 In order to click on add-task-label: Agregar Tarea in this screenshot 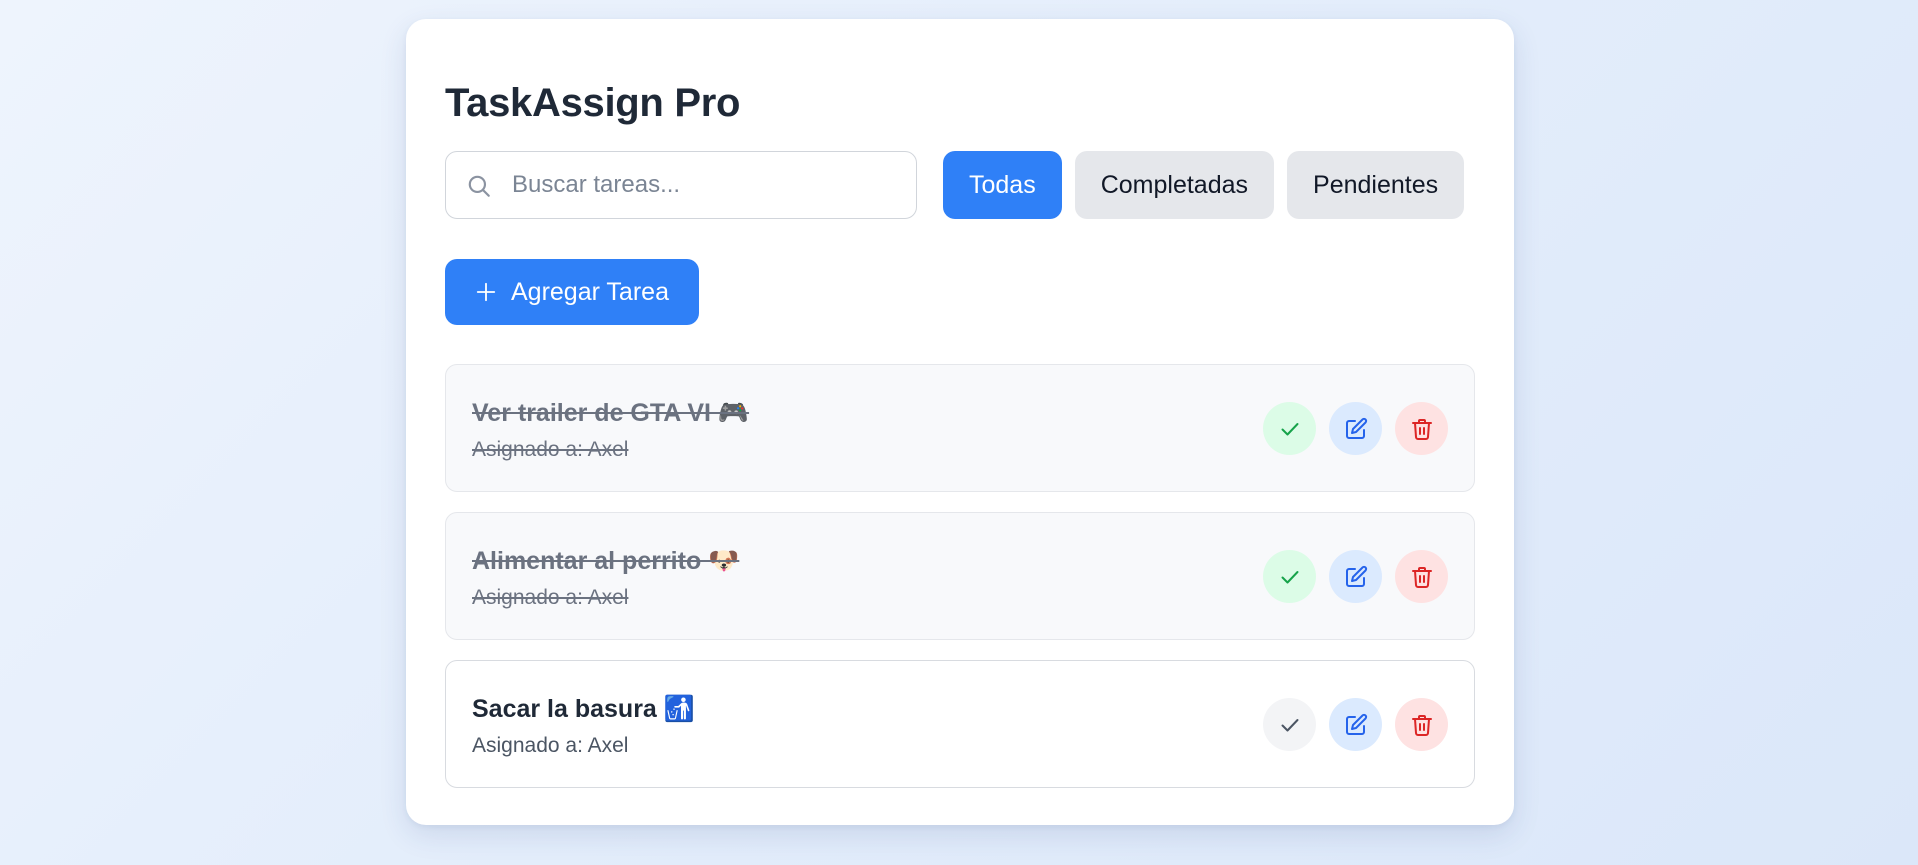, I will do `click(590, 291)`.